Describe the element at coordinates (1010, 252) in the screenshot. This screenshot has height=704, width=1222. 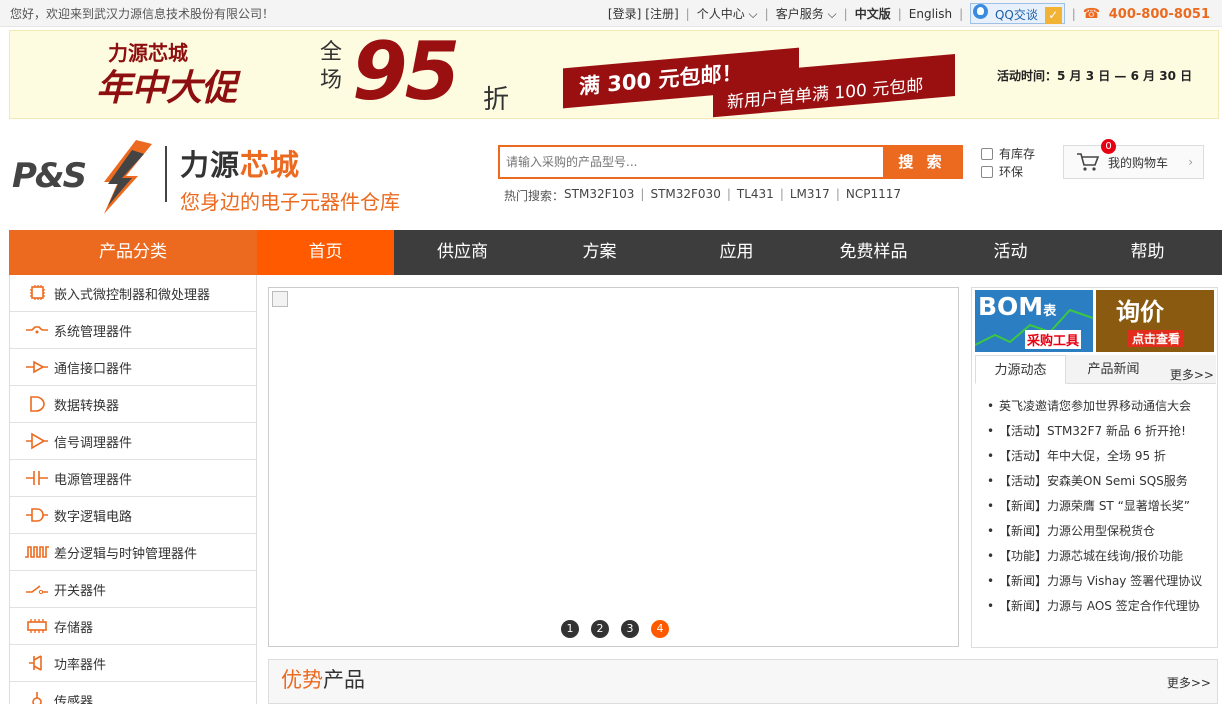
I see `nav-activities: 活动` at that location.